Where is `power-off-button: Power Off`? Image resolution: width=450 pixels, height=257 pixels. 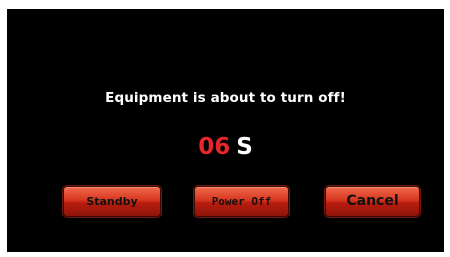
power-off-button: Power Off is located at coordinates (241, 201).